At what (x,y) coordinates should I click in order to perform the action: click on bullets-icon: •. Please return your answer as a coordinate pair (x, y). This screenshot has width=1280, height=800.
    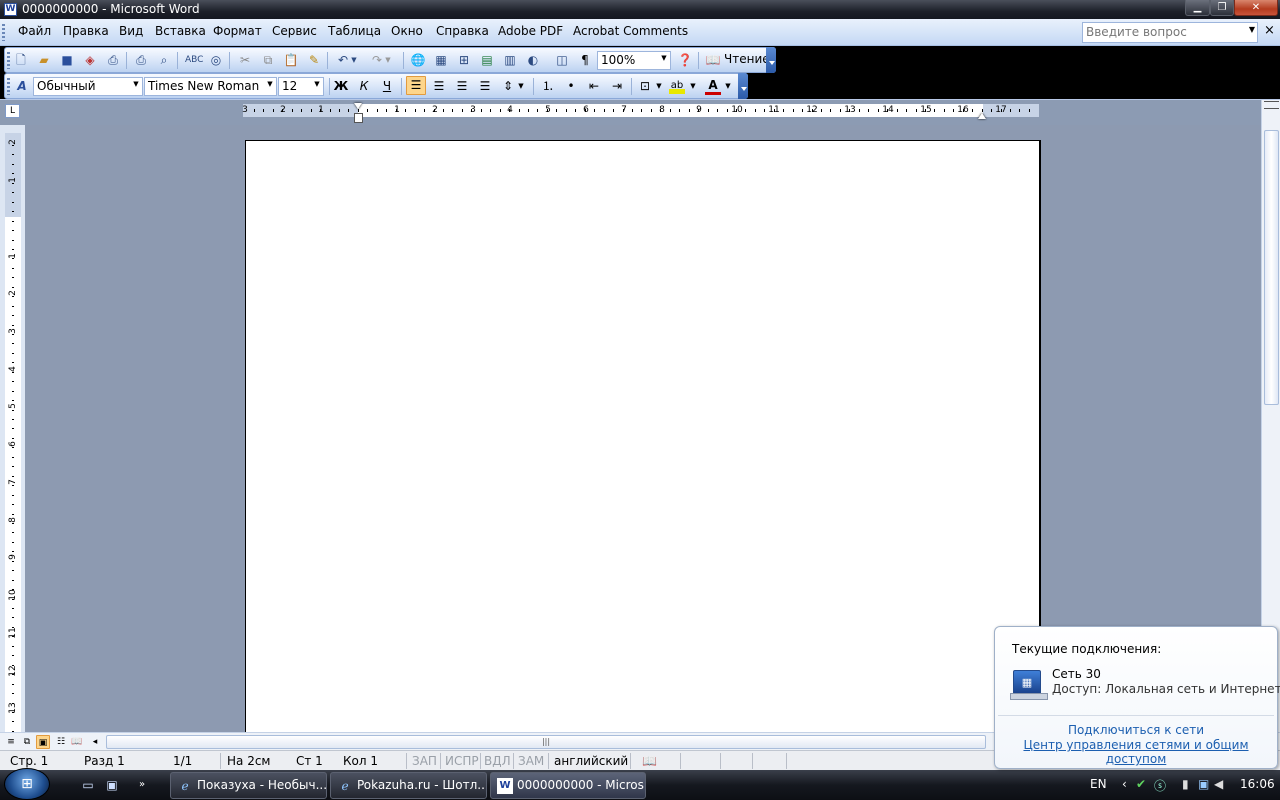
    Looking at the image, I should click on (571, 86).